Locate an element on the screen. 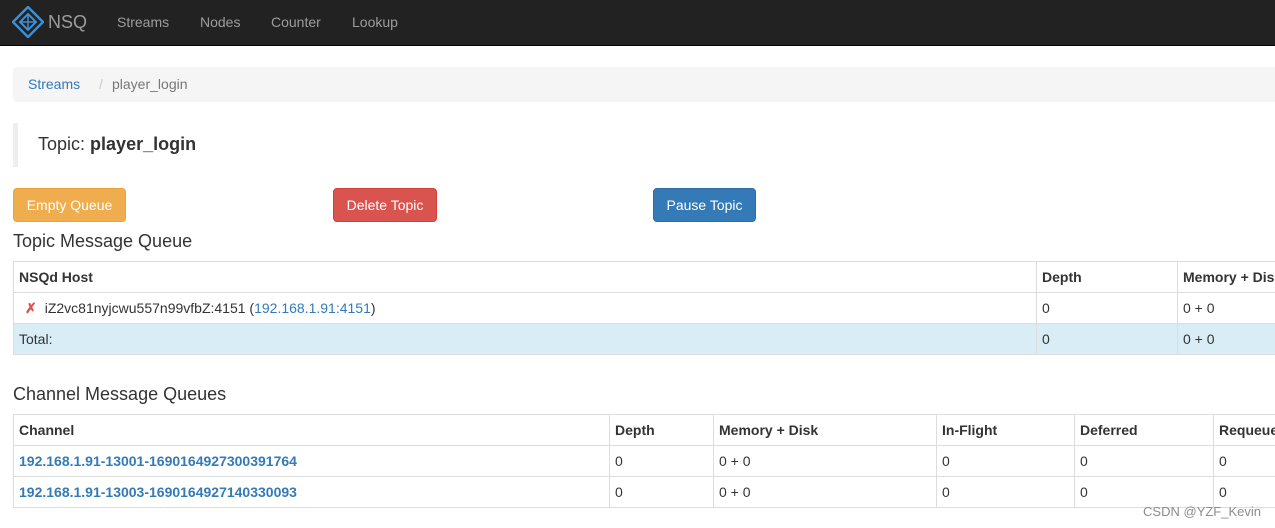 This screenshot has height=528, width=1275. channel-queues-title: Channel Message Queues is located at coordinates (120, 394).